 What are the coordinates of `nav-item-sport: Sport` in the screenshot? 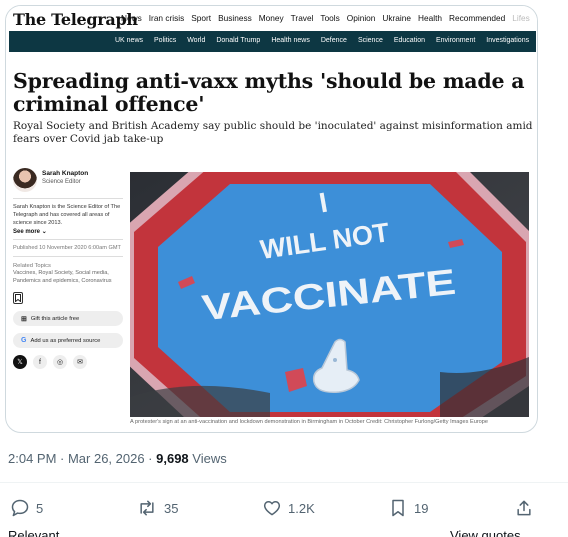 It's located at (201, 18).